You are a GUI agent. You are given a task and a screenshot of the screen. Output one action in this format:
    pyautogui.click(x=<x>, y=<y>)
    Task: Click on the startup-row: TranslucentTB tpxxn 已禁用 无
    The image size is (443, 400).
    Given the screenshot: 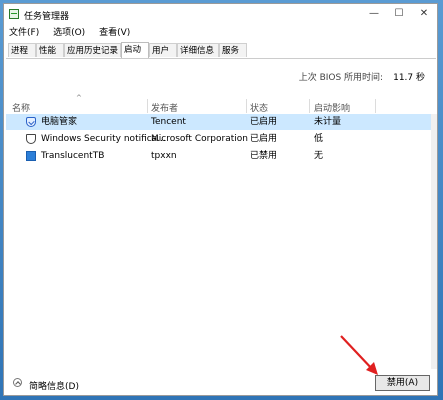 What is the action you would take?
    pyautogui.click(x=221, y=156)
    